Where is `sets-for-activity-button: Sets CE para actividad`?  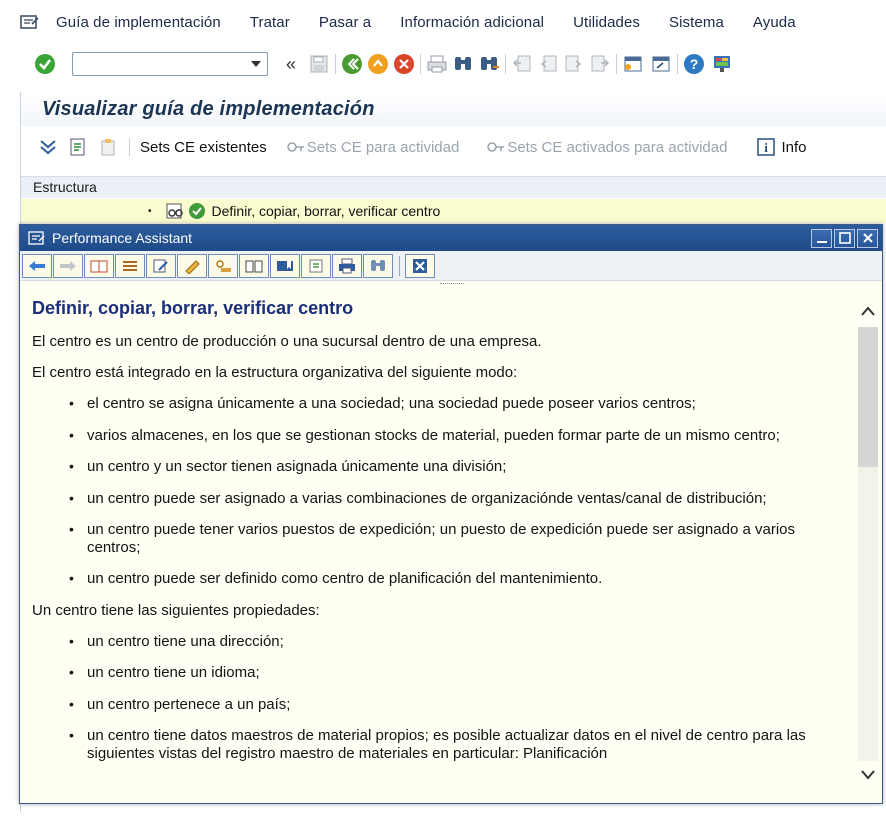
sets-for-activity-button: Sets CE para actividad is located at coordinates (372, 147).